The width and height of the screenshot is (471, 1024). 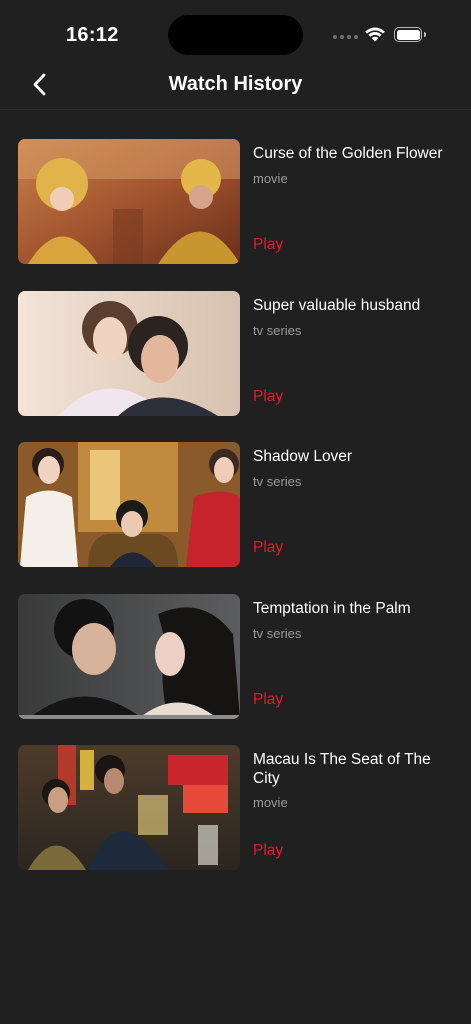 I want to click on list-item: Shadow Lover tv series Play, so click(x=235, y=505).